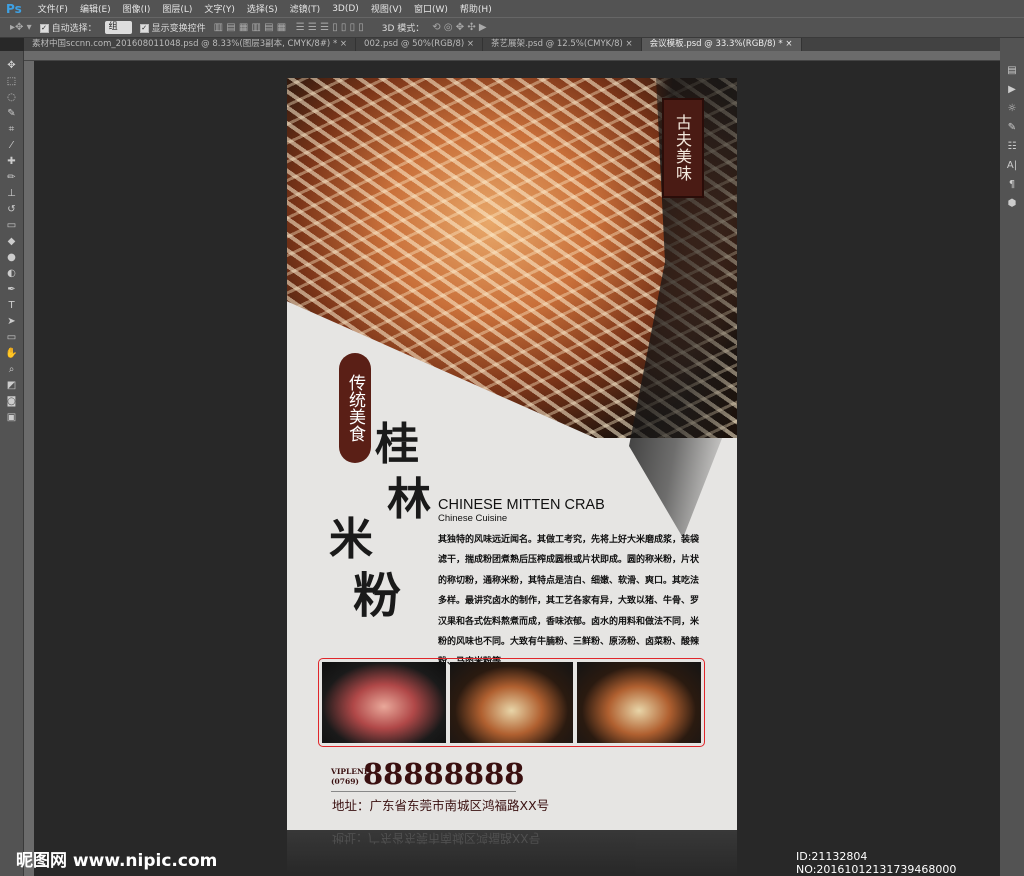 The image size is (1024, 876). Describe the element at coordinates (11, 337) in the screenshot. I see `shape-icon: ▭` at that location.